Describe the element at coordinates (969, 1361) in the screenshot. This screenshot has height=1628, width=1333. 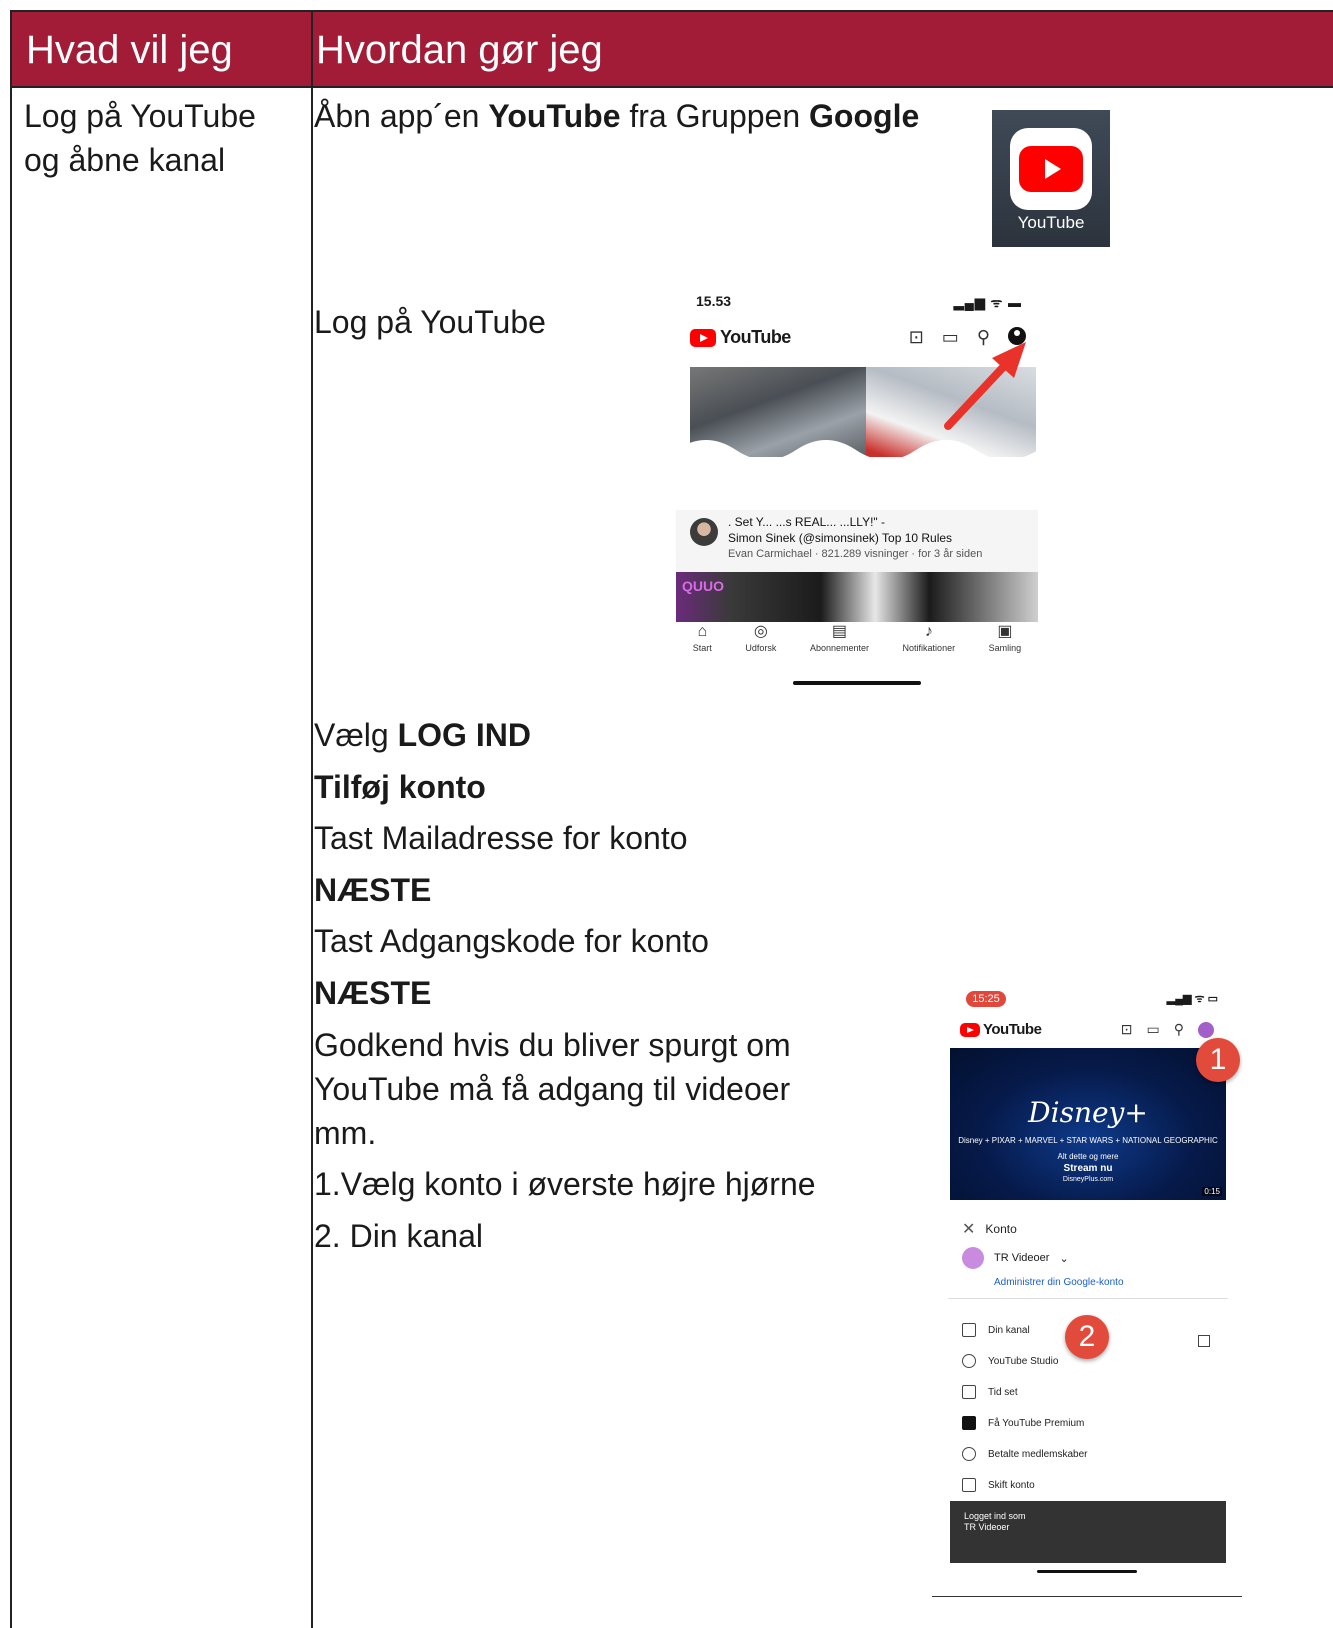
I see `studio-gear-icon` at that location.